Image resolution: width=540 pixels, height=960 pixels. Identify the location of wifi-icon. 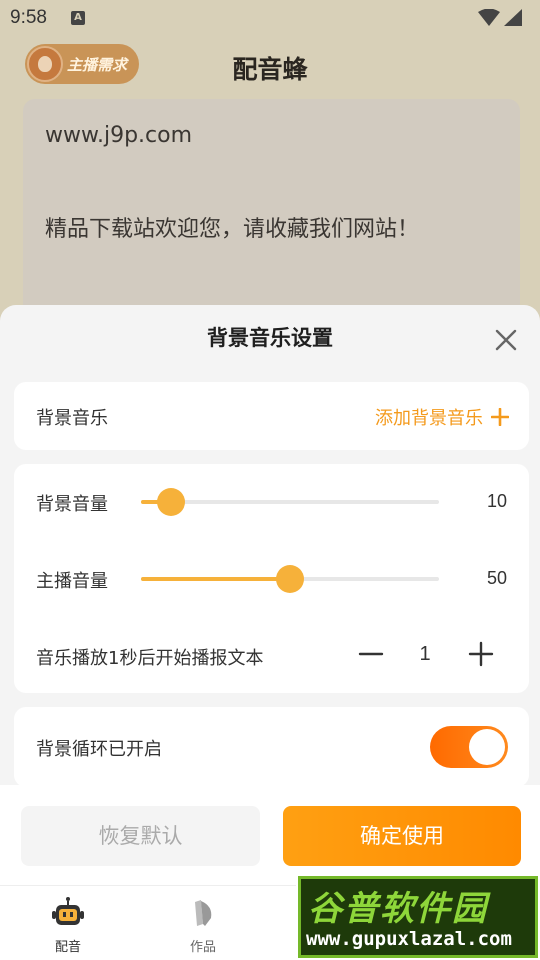
(489, 17).